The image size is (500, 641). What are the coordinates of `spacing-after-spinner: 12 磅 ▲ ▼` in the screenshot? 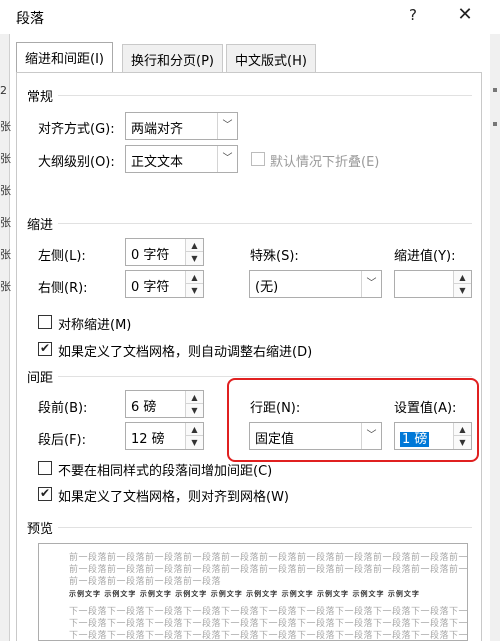 It's located at (164, 436).